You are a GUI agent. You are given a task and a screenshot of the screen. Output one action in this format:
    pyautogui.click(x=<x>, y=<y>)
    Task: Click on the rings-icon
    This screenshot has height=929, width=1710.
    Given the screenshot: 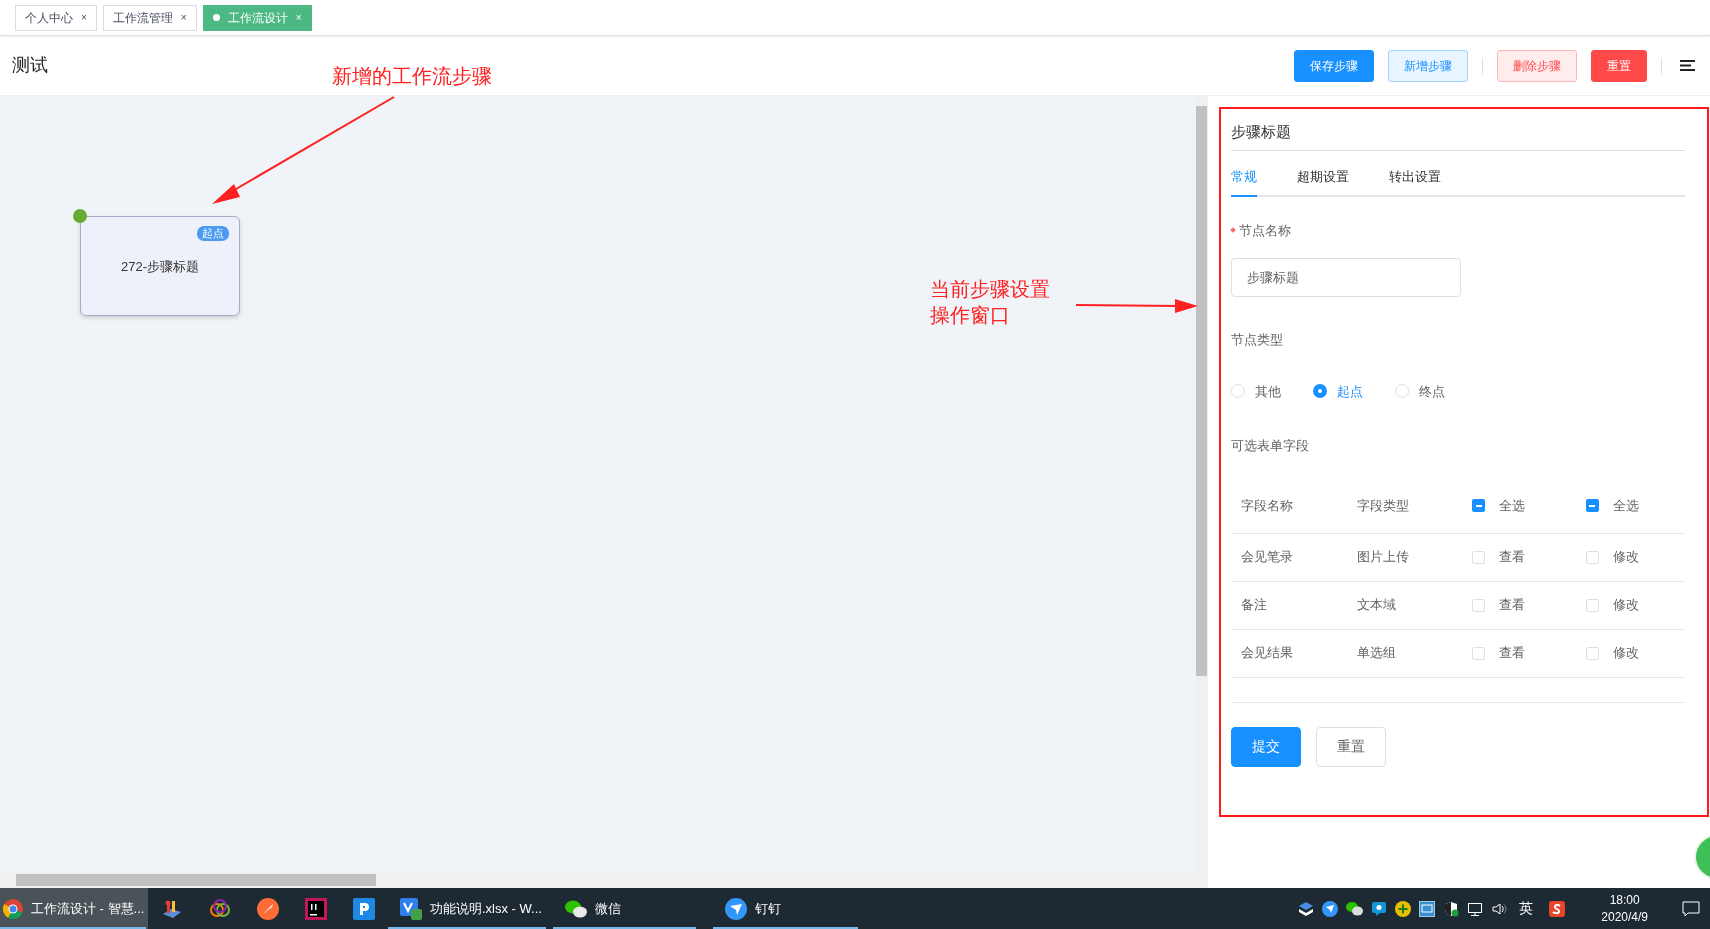 What is the action you would take?
    pyautogui.click(x=220, y=908)
    